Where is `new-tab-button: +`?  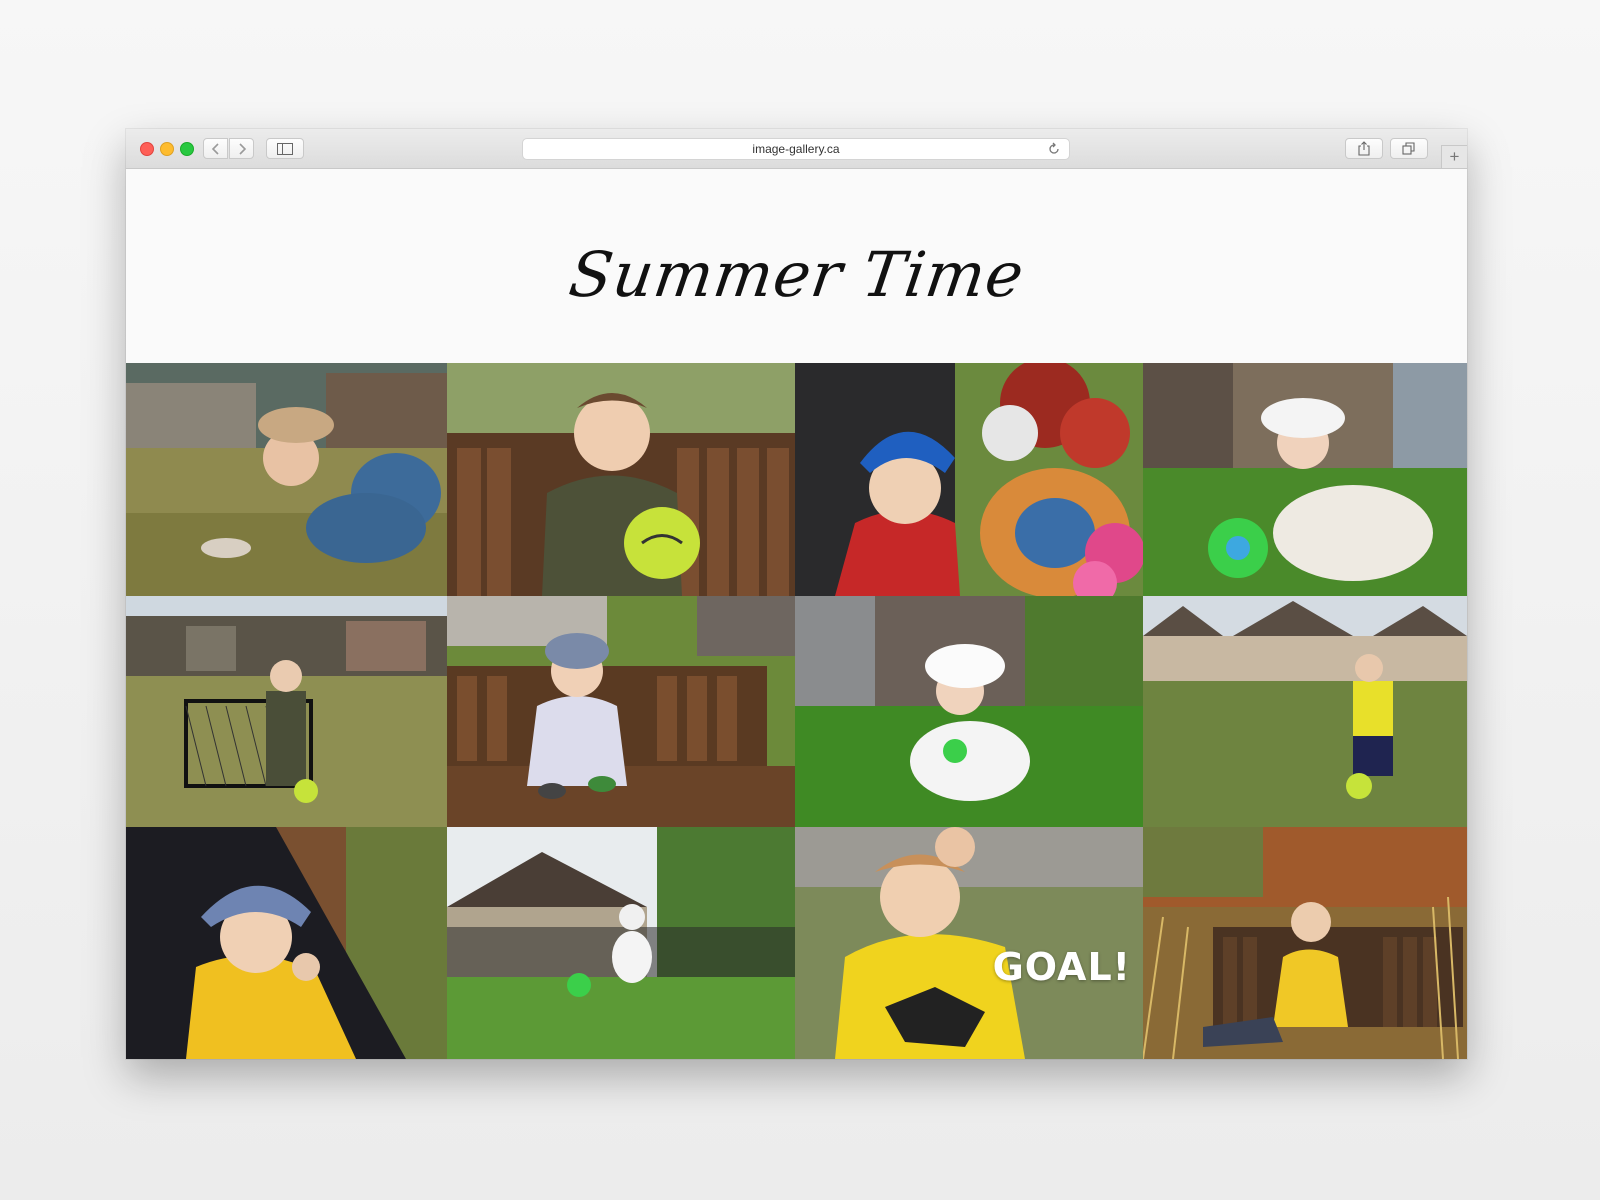
new-tab-button: + is located at coordinates (1454, 156).